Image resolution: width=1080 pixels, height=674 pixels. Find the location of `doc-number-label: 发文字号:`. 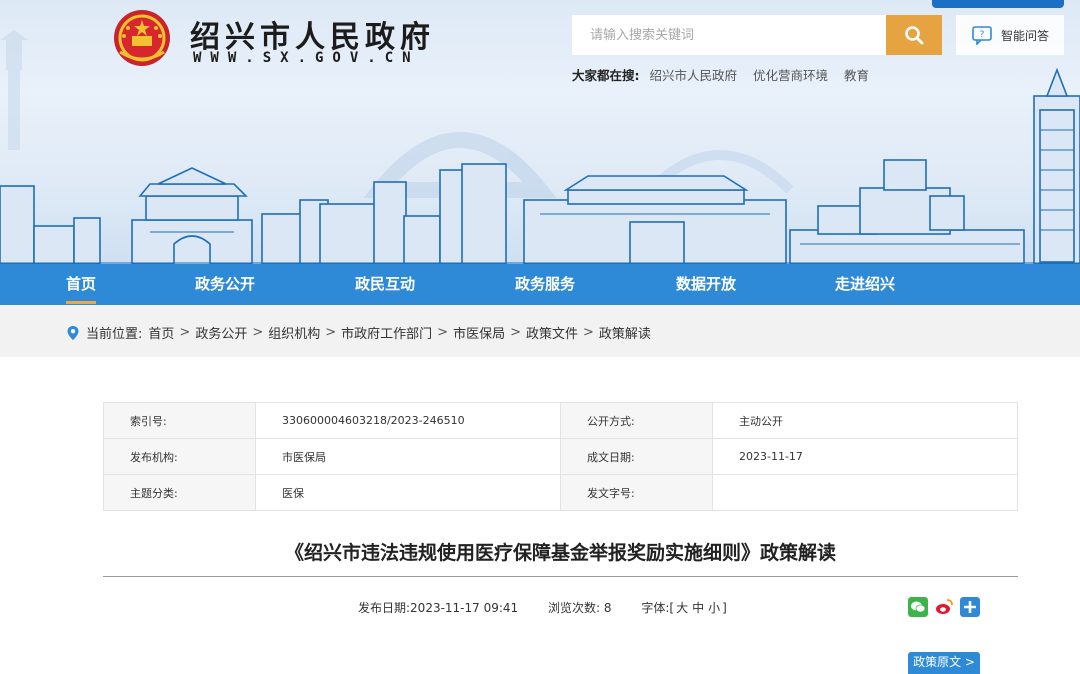

doc-number-label: 发文字号: is located at coordinates (636, 492).